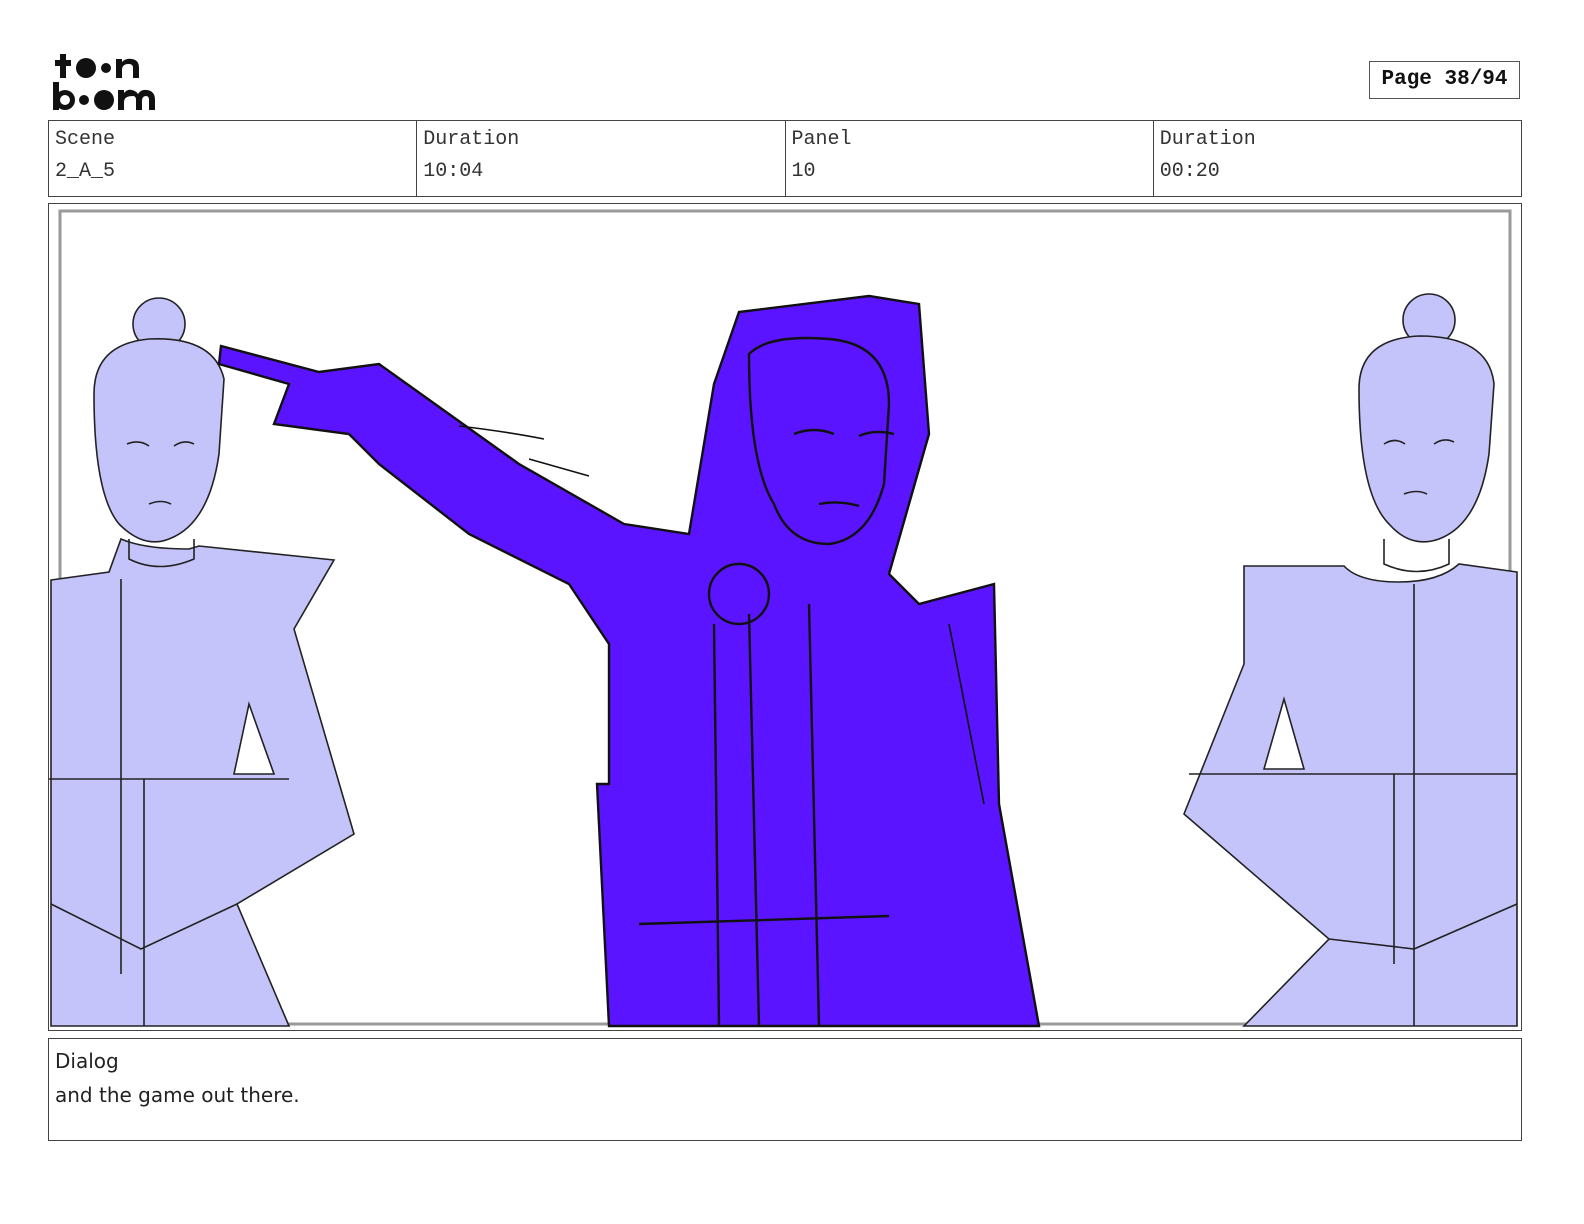 The image size is (1584, 1224). I want to click on toonboom-logo, so click(104, 82).